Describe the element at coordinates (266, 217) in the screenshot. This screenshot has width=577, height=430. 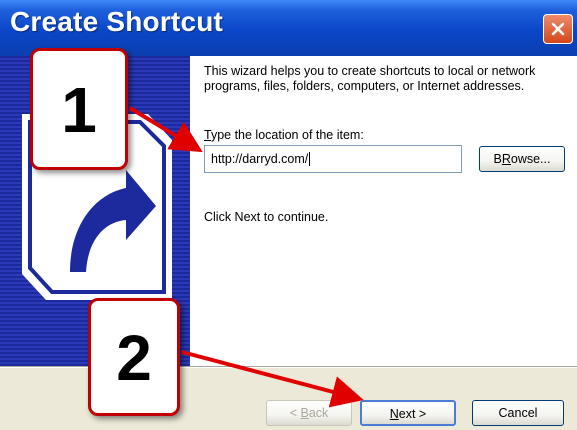
I see `continue-text: Click Next to continue.` at that location.